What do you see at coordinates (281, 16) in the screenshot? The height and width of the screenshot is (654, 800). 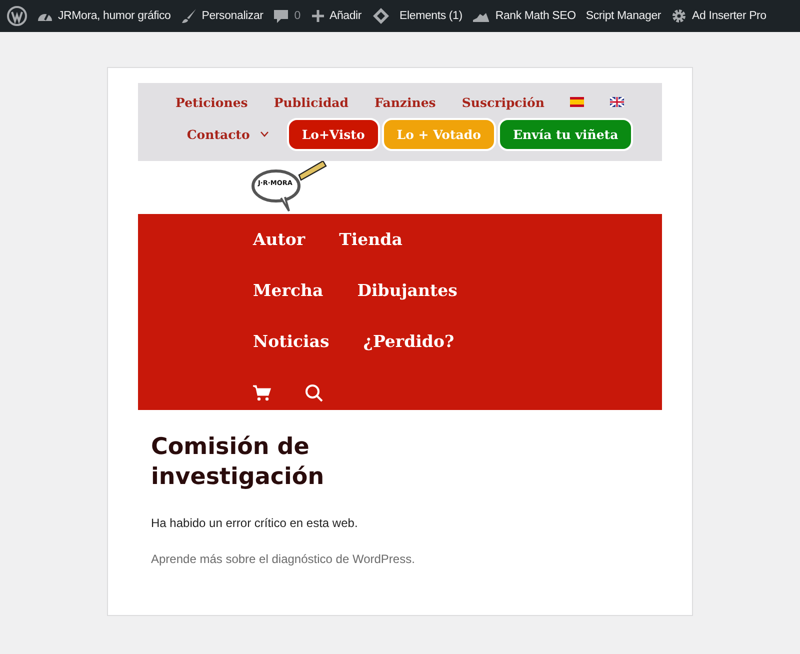 I see `comment-icon` at bounding box center [281, 16].